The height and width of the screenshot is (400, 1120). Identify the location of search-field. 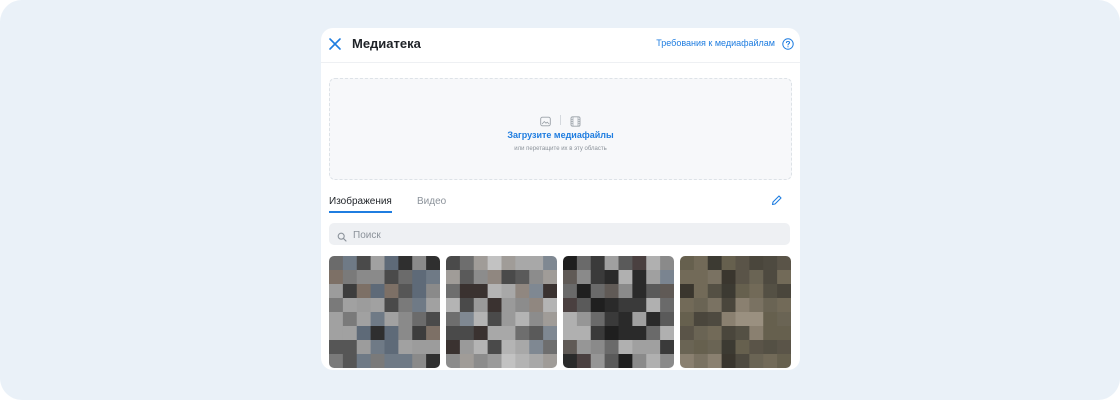
(559, 235).